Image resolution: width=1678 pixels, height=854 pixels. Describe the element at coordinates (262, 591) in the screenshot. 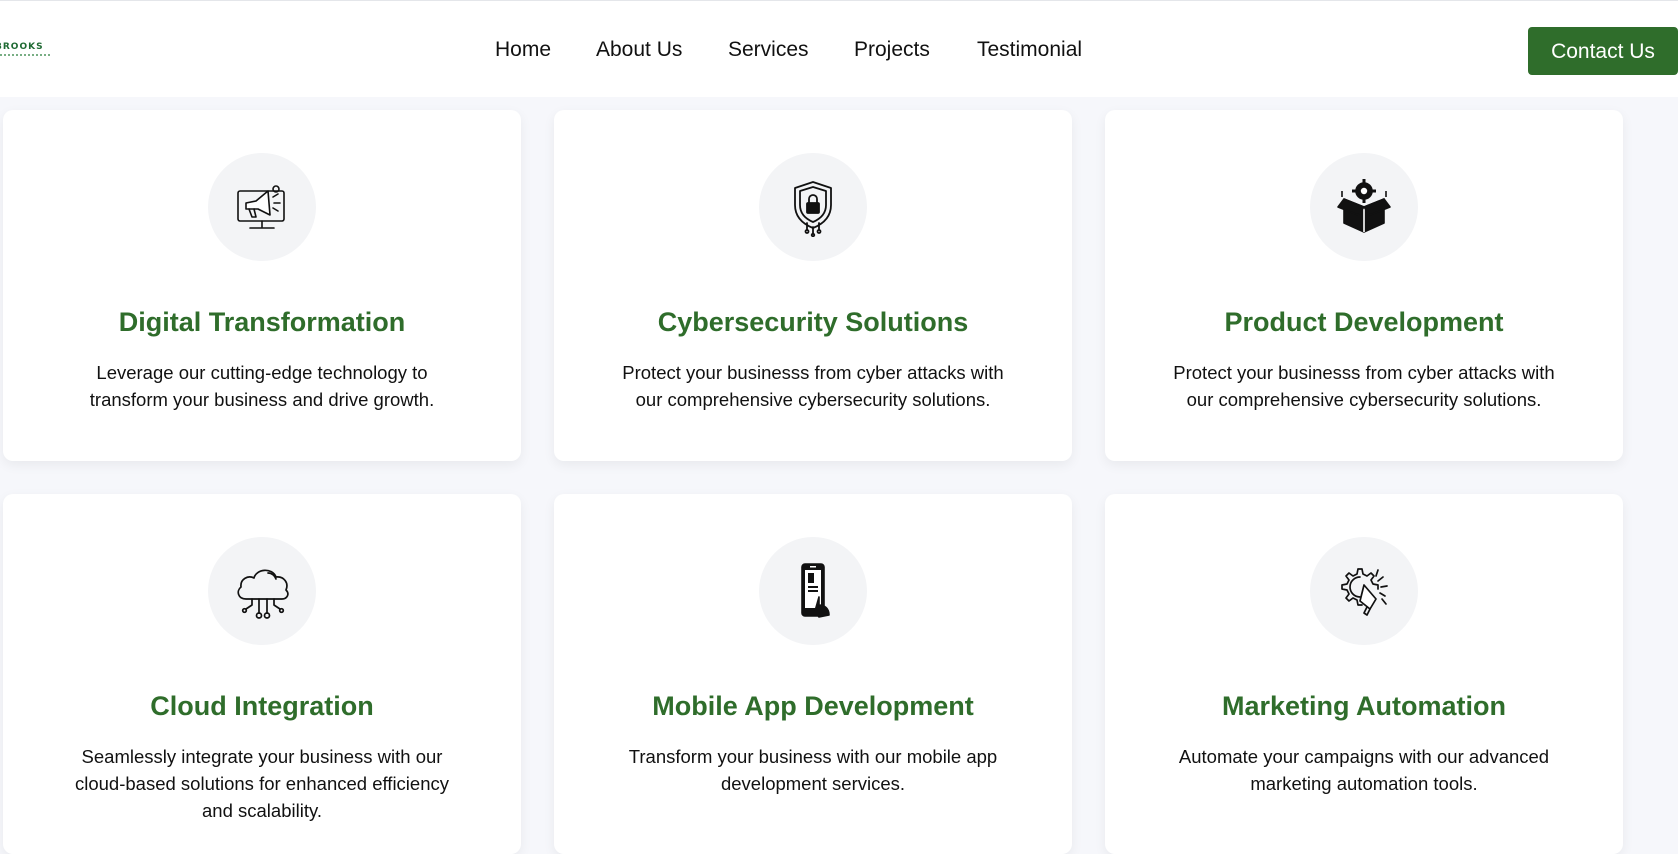

I see `cloud-network-icon` at that location.